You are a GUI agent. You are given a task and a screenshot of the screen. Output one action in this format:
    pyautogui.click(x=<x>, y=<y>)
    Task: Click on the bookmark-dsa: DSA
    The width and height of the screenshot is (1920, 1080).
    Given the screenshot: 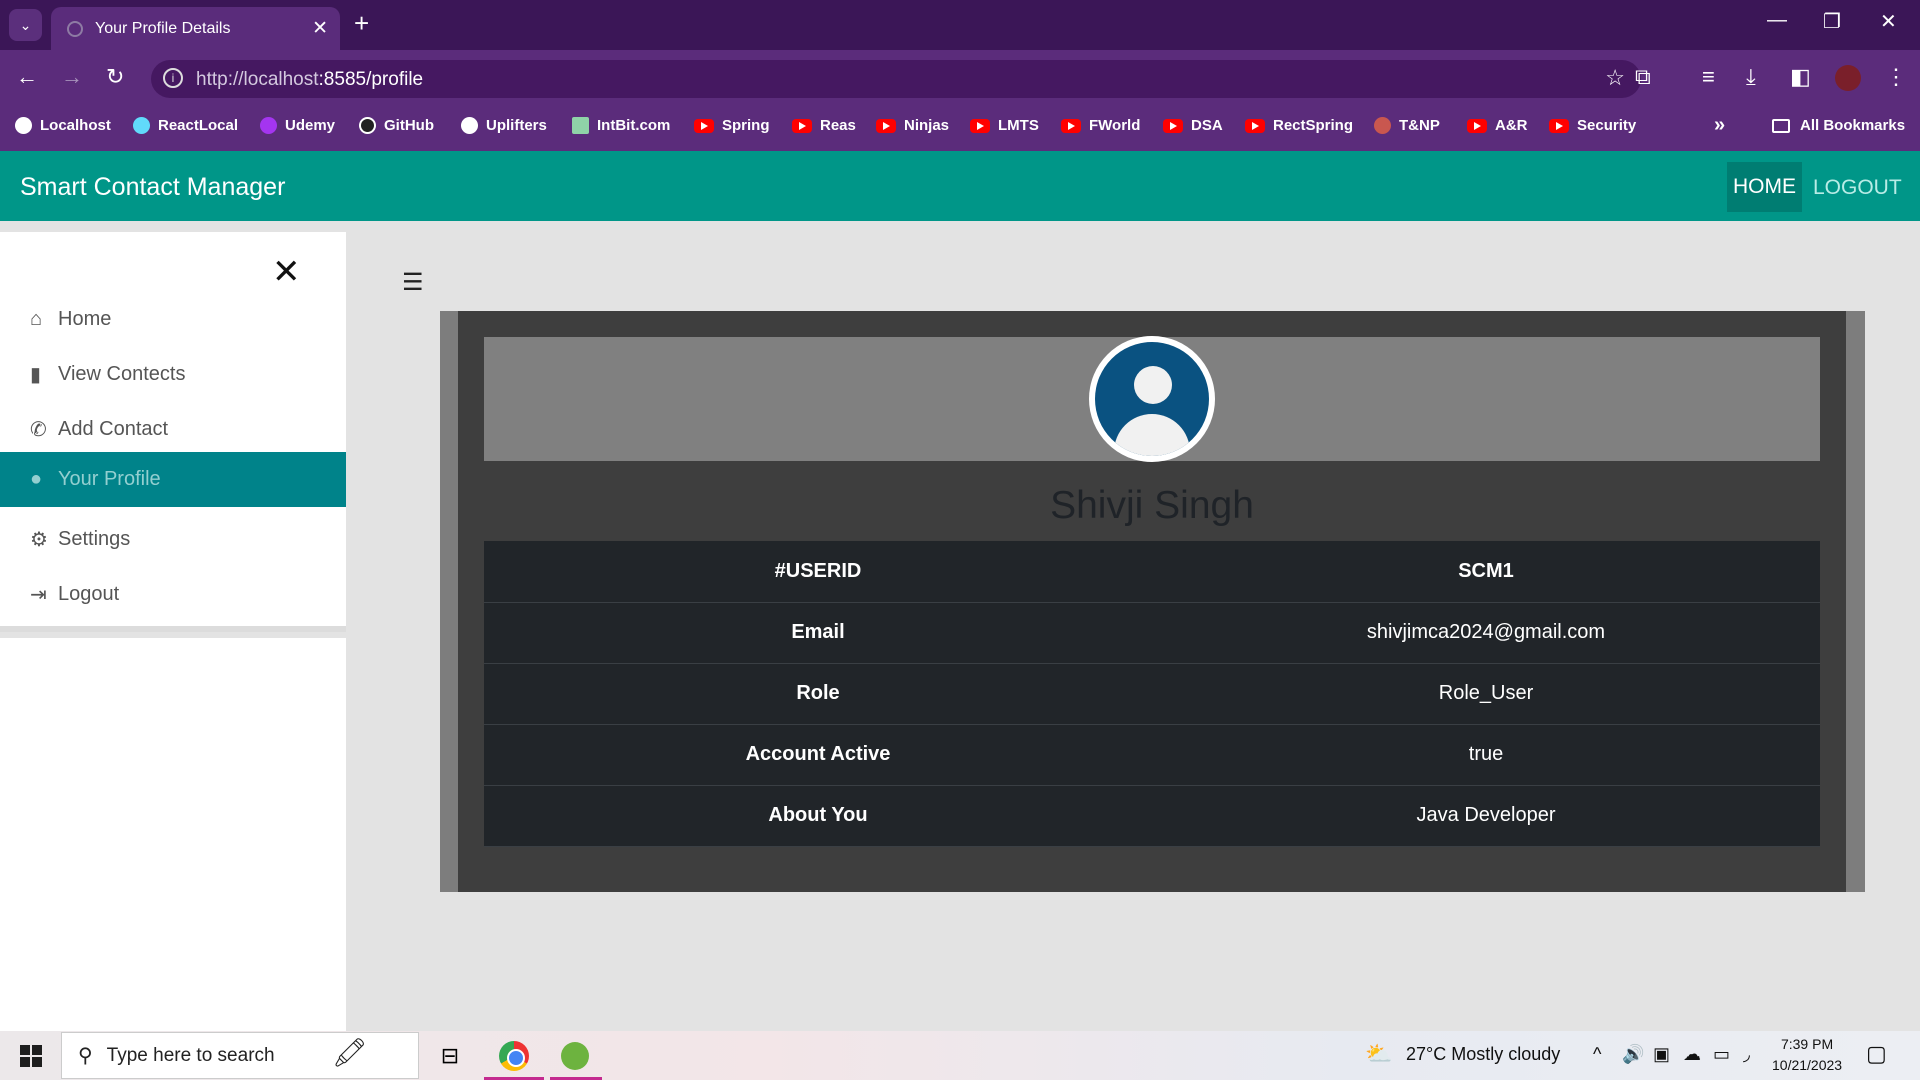 What is the action you would take?
    pyautogui.click(x=1193, y=125)
    